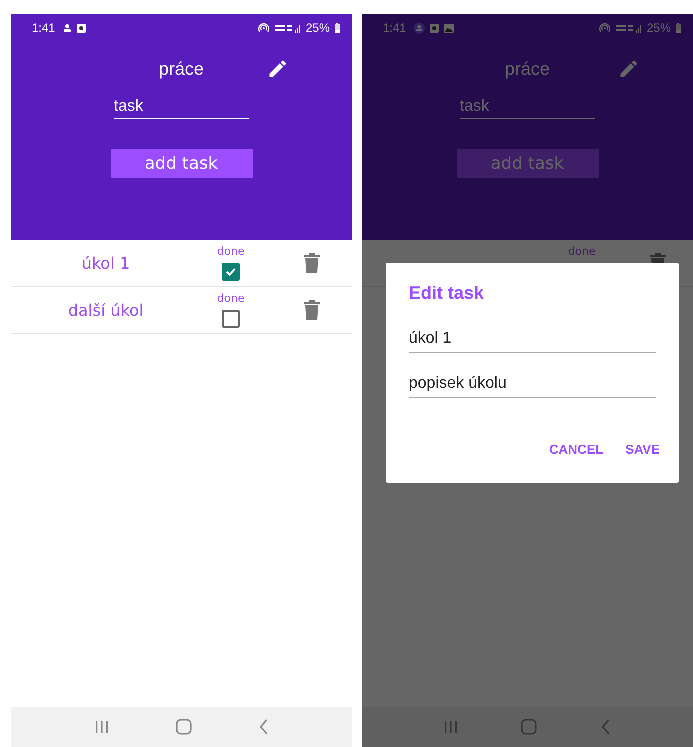 This screenshot has height=747, width=693. What do you see at coordinates (278, 69) in the screenshot?
I see `pencil-icon` at bounding box center [278, 69].